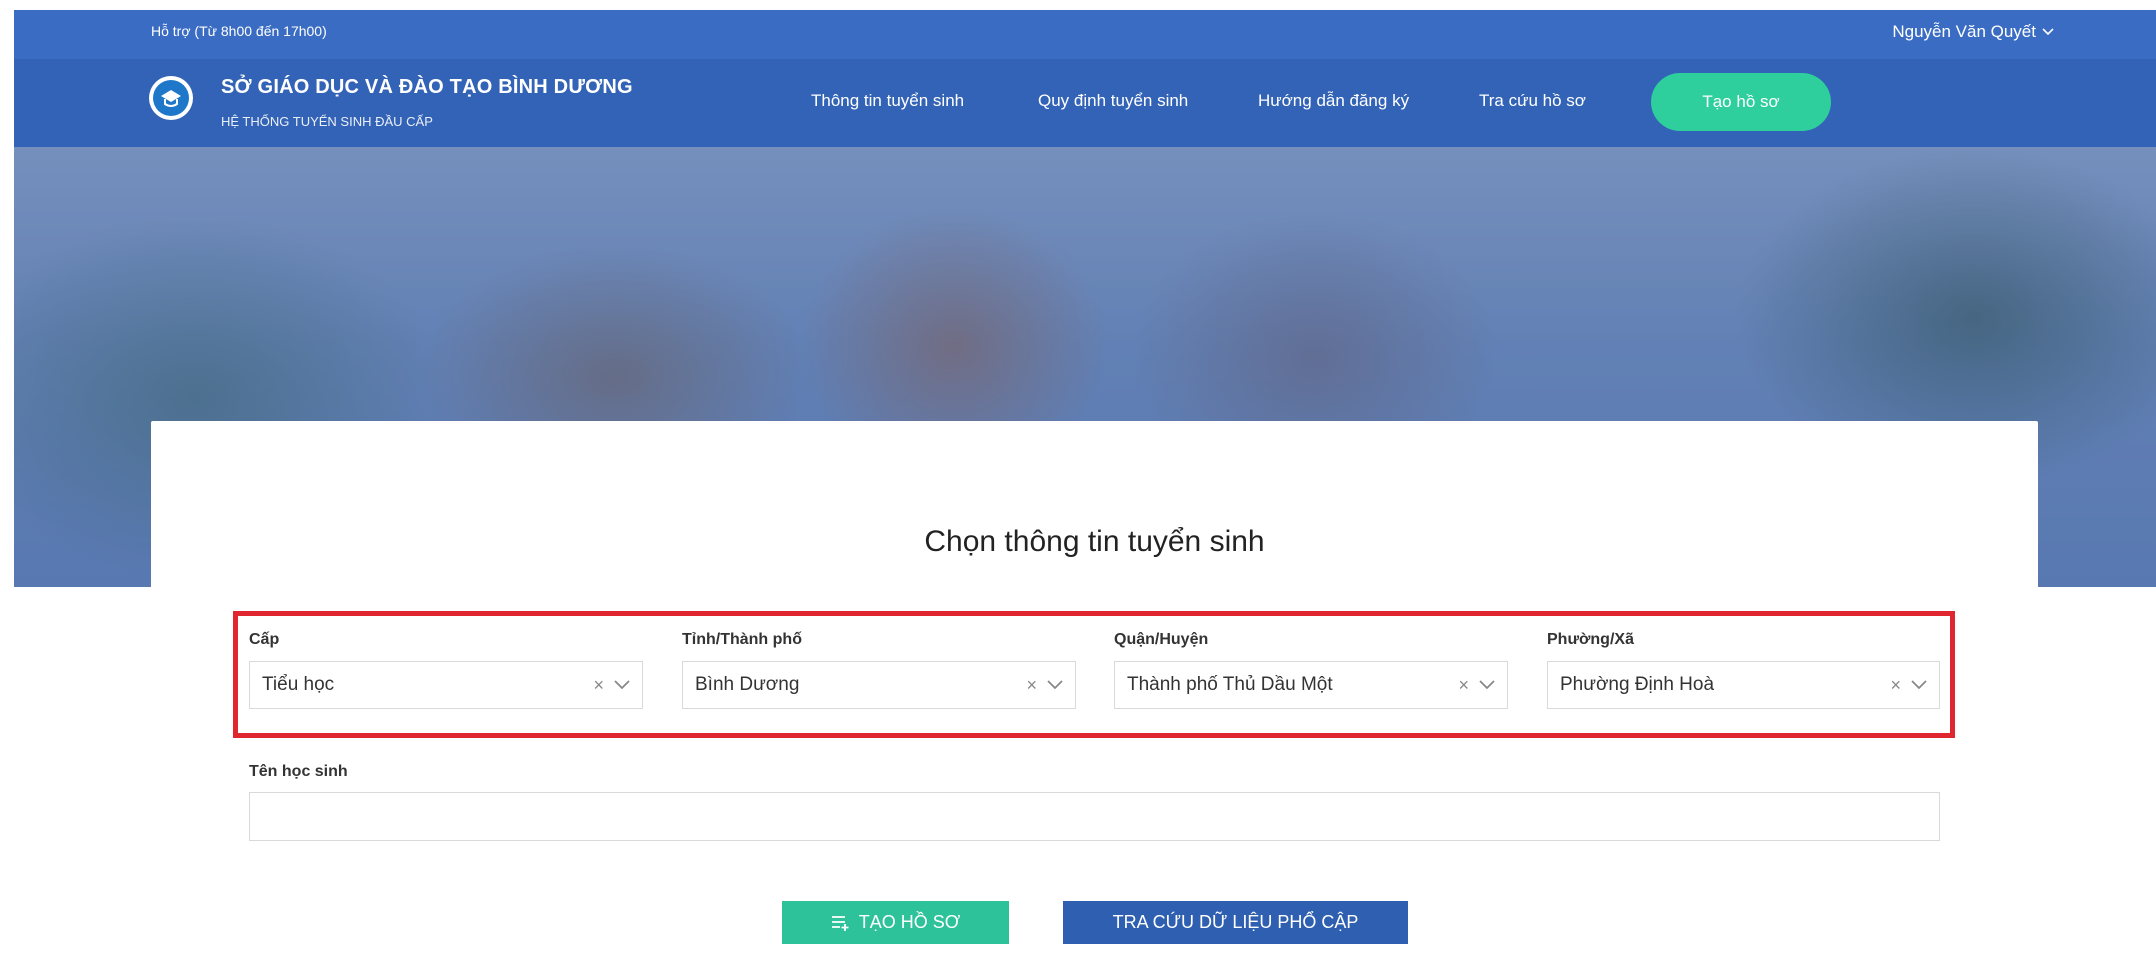 The width and height of the screenshot is (2156, 979). What do you see at coordinates (298, 684) in the screenshot?
I see `level-value: Tiểu học` at bounding box center [298, 684].